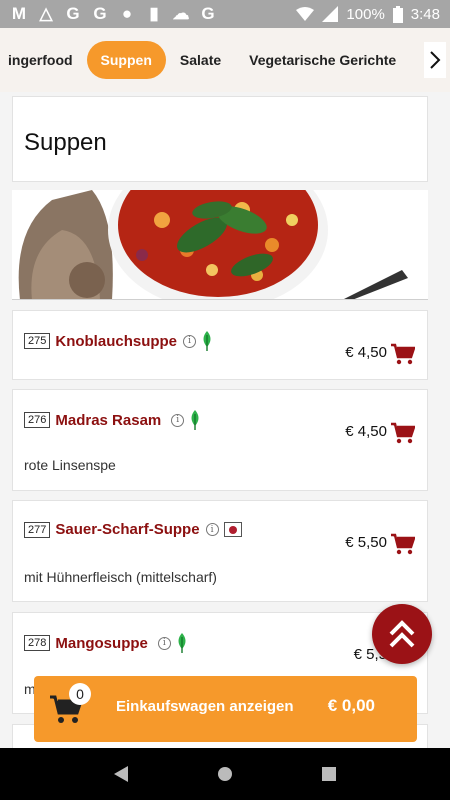 The height and width of the screenshot is (800, 450). What do you see at coordinates (232, 529) in the screenshot?
I see `flag-icon` at bounding box center [232, 529].